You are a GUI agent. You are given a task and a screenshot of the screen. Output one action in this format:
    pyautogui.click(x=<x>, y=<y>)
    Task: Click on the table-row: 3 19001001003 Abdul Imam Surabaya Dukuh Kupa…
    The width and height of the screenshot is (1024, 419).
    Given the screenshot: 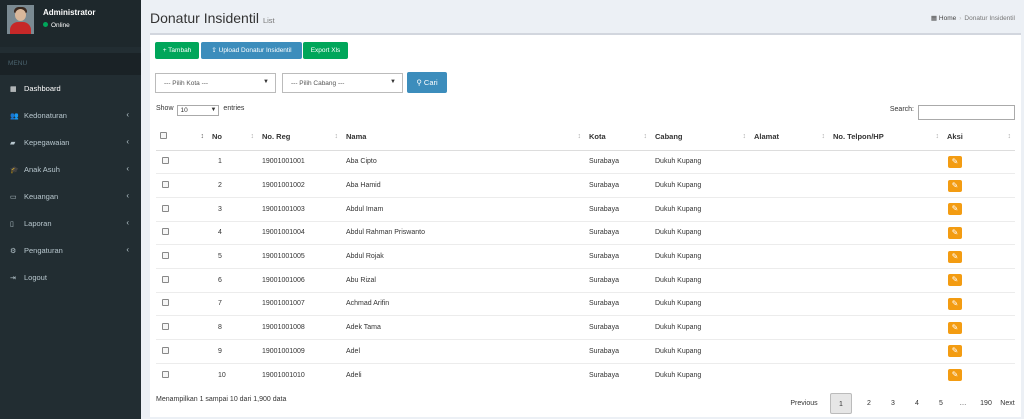 What is the action you would take?
    pyautogui.click(x=585, y=209)
    